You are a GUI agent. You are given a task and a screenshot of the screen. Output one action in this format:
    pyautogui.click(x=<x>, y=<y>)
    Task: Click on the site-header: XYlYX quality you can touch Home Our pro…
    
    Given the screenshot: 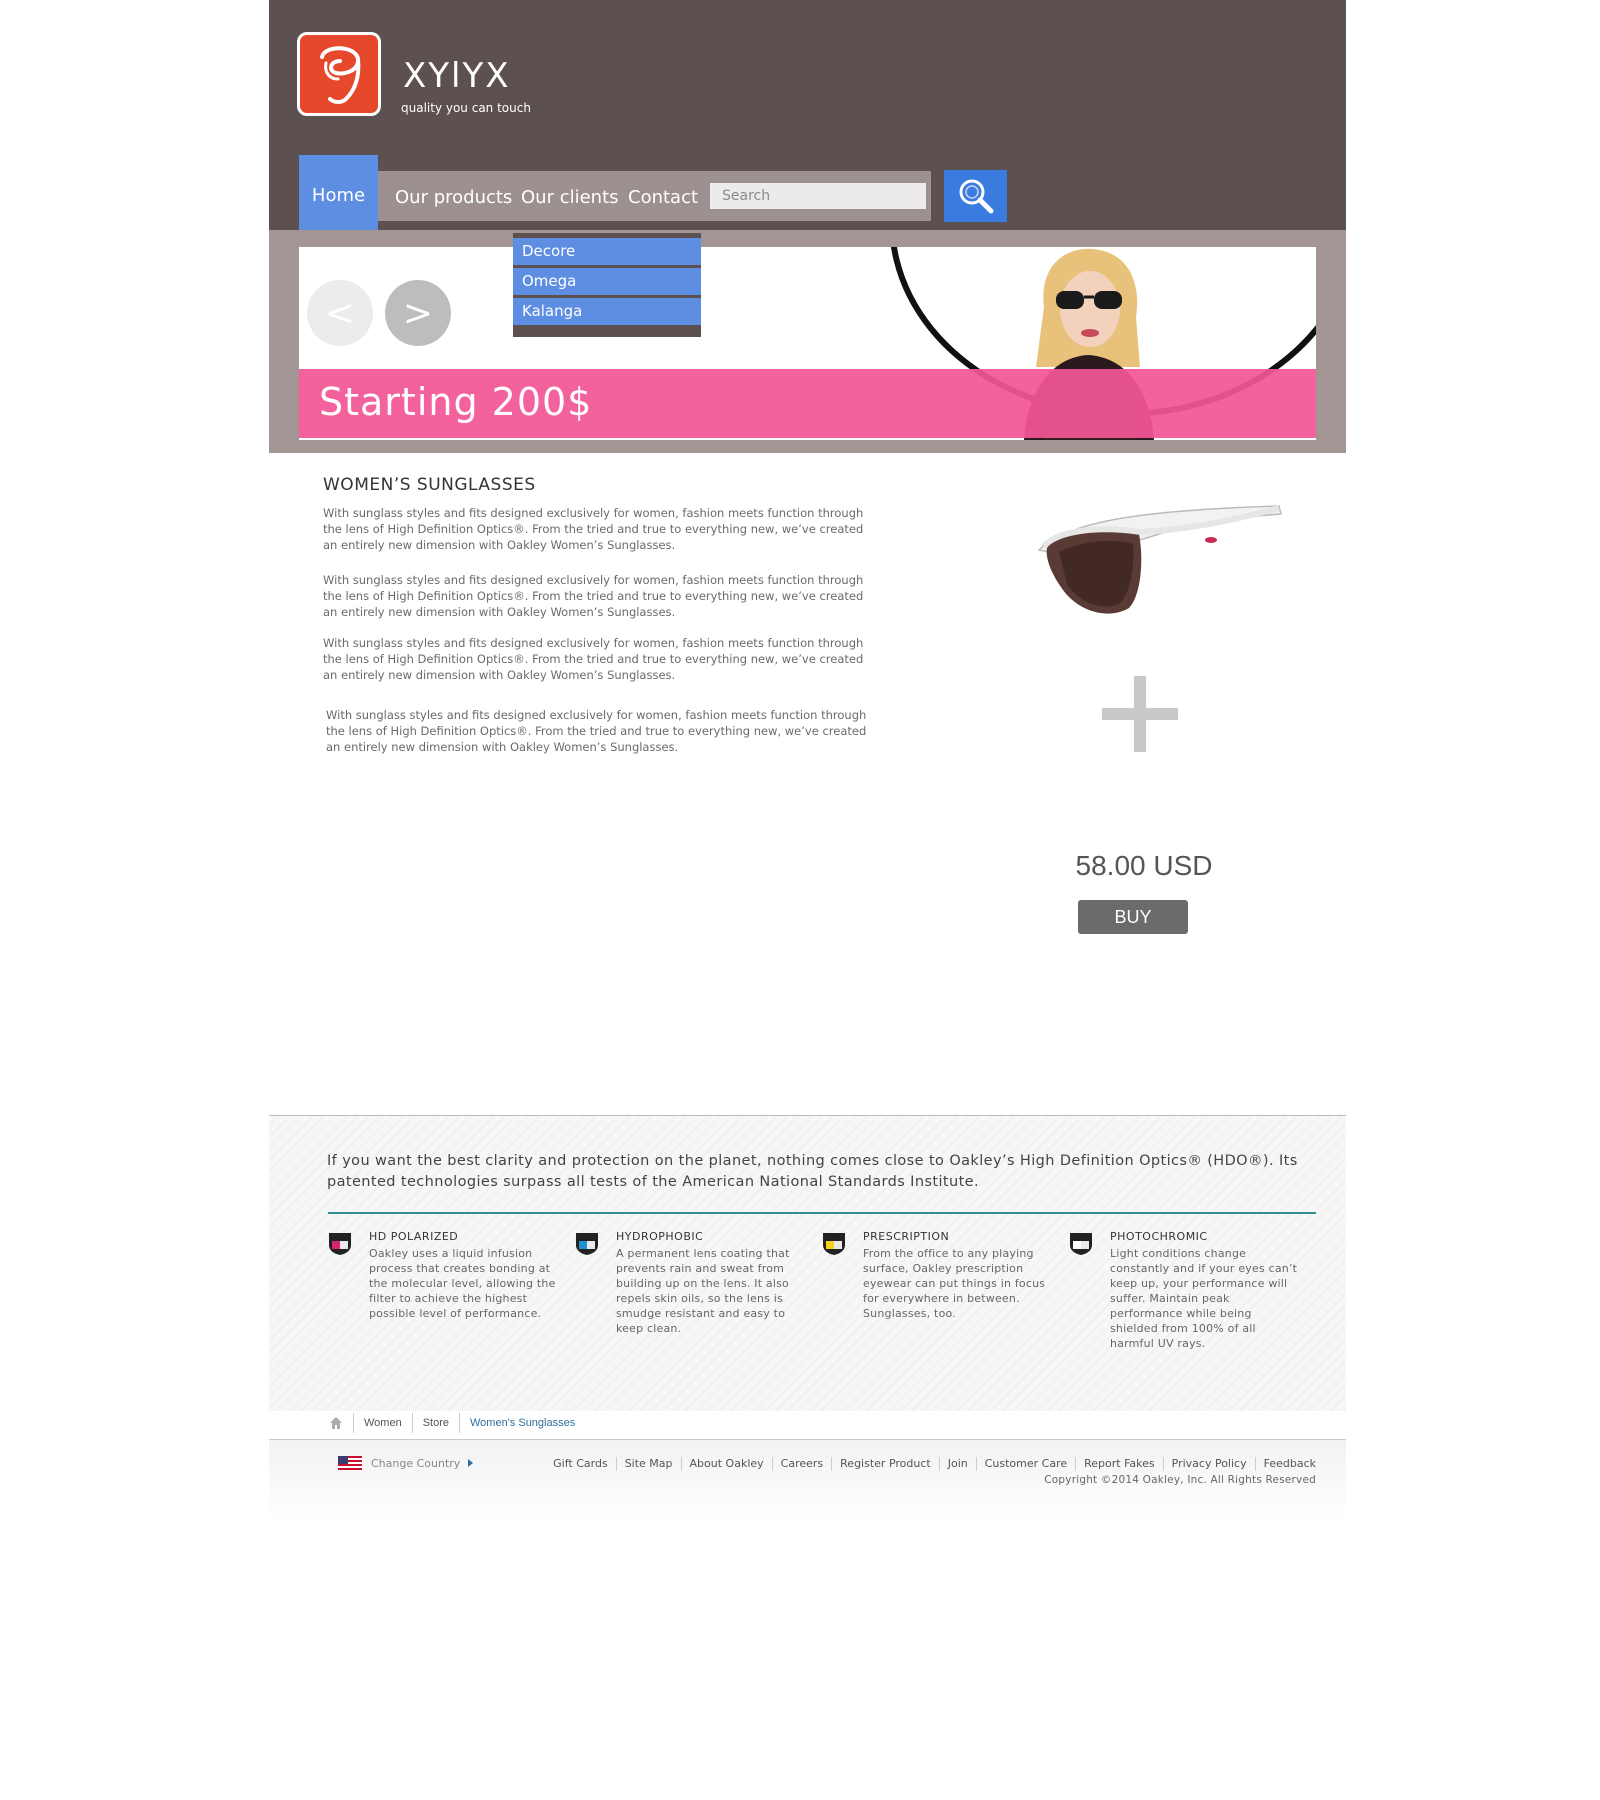 What is the action you would take?
    pyautogui.click(x=807, y=118)
    